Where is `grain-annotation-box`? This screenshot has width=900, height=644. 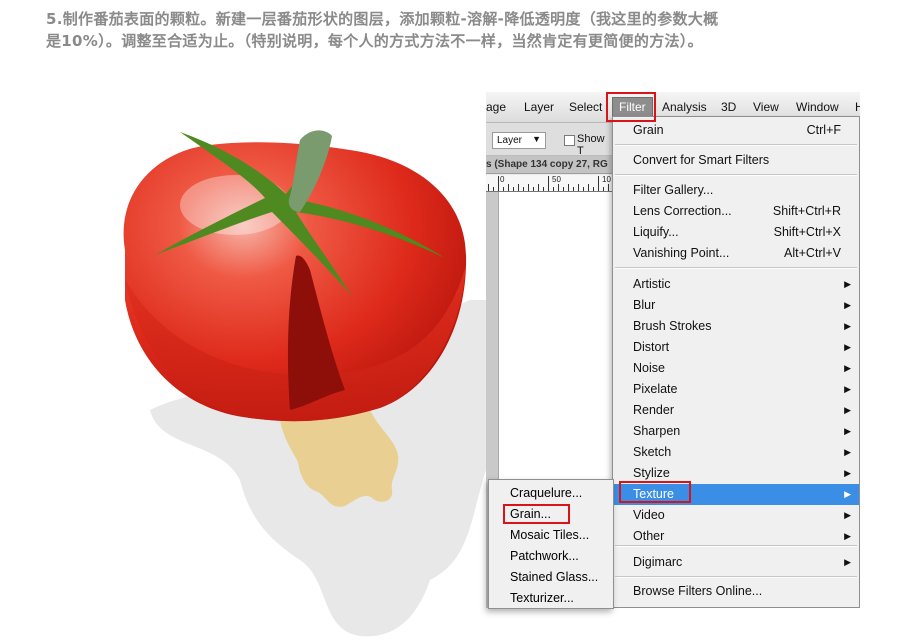
grain-annotation-box is located at coordinates (536, 514).